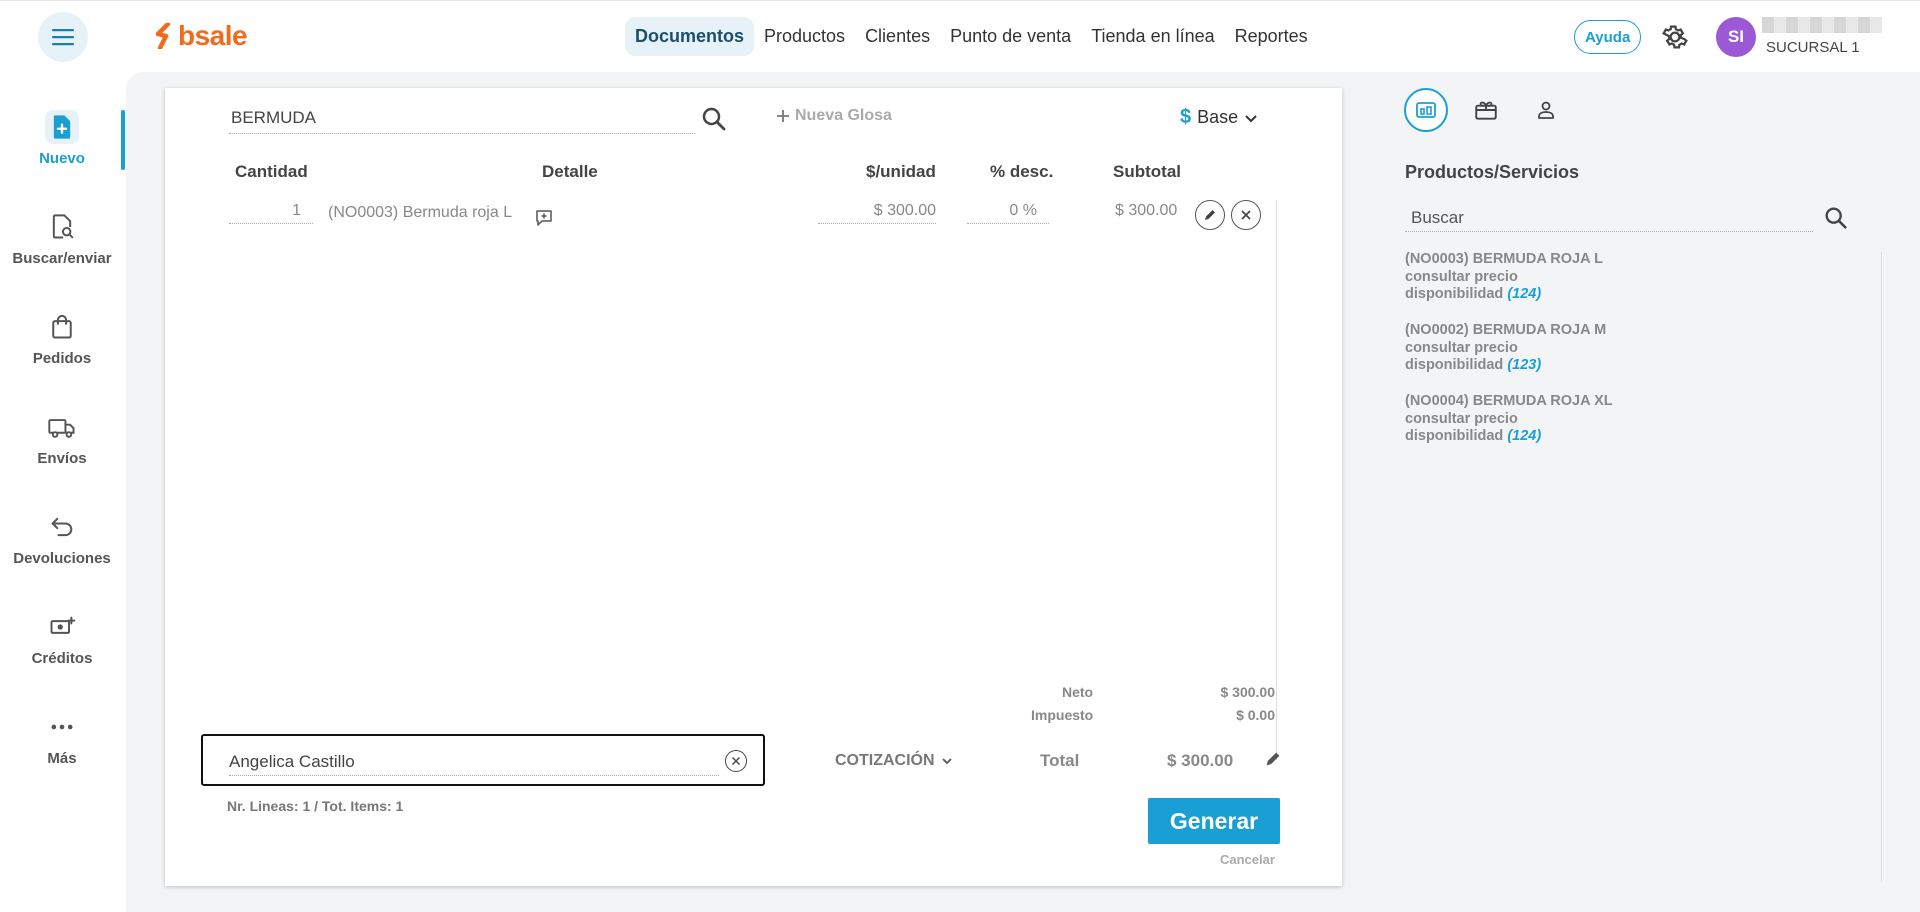  I want to click on add-comment-button, so click(544, 220).